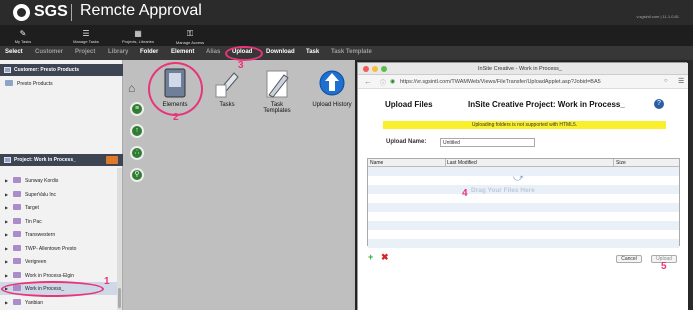 The width and height of the screenshot is (693, 310). Describe the element at coordinates (138, 36) in the screenshot. I see `projects-libraries-button: ▦ Projects, Libraries` at that location.